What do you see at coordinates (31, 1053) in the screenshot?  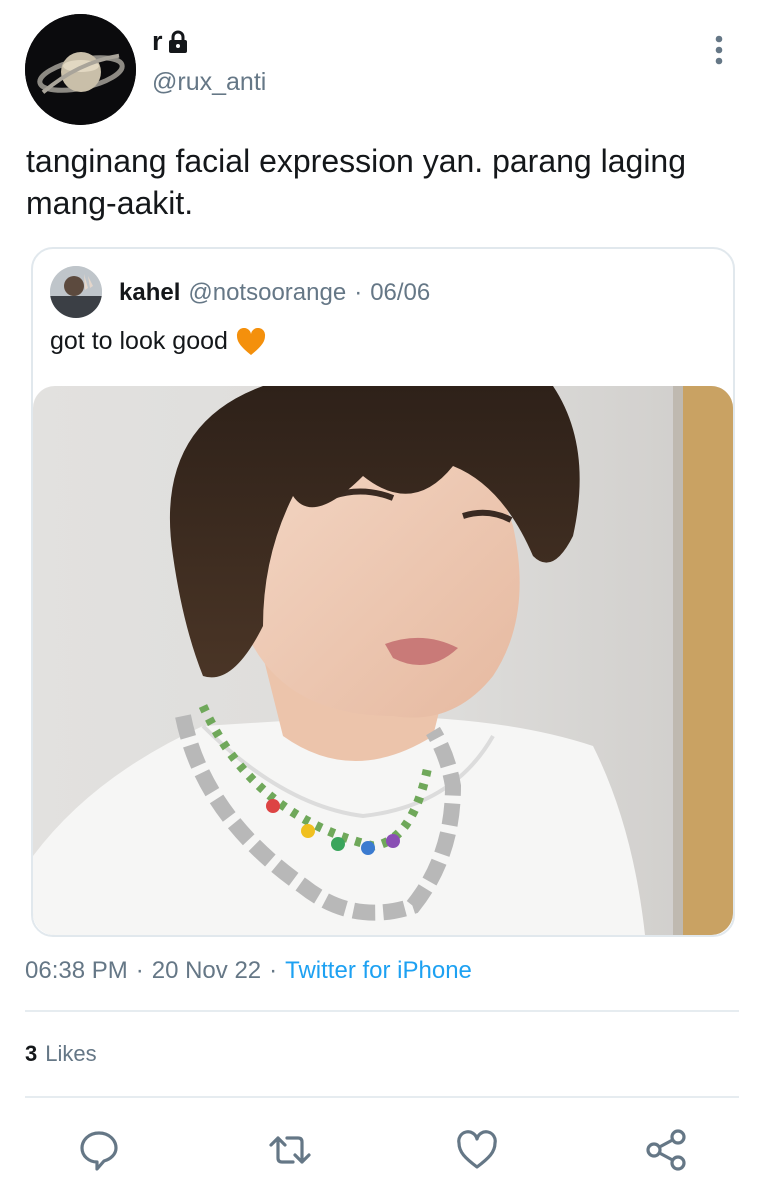 I see `likes-count: 3` at bounding box center [31, 1053].